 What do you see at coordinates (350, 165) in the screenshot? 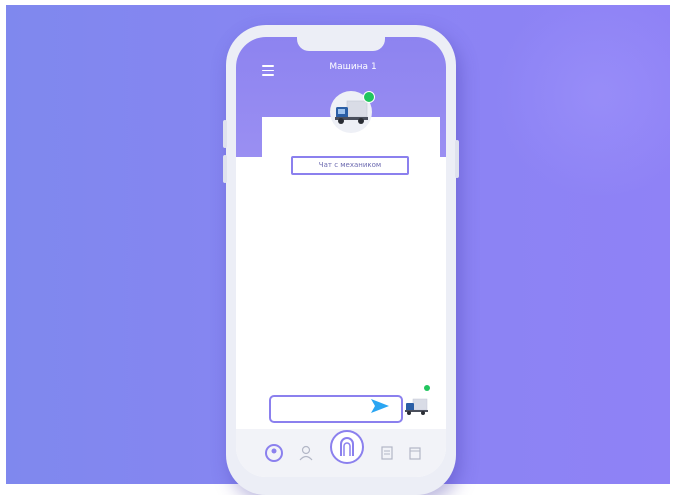
I see `chat-title-label: Чат с механиком` at bounding box center [350, 165].